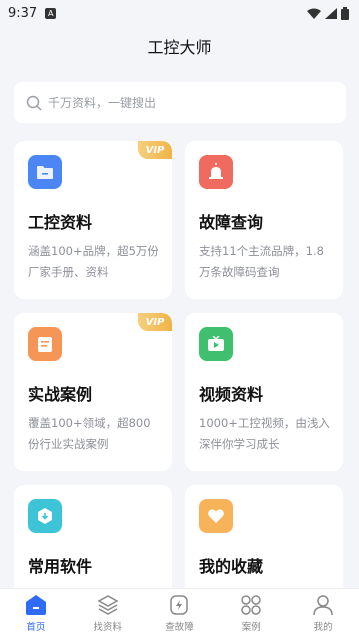 Image resolution: width=359 pixels, height=638 pixels. Describe the element at coordinates (216, 172) in the screenshot. I see `alarm-icon` at that location.